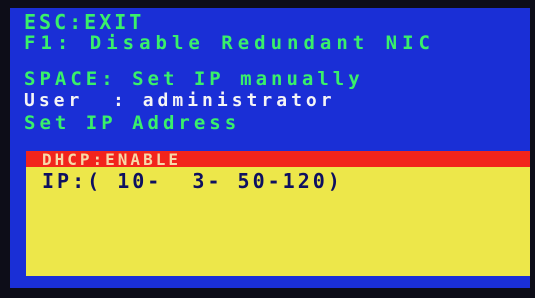 The width and height of the screenshot is (535, 298). Describe the element at coordinates (192, 181) in the screenshot. I see `ip-address-field: IP:( 10- 3- 50-120)` at that location.